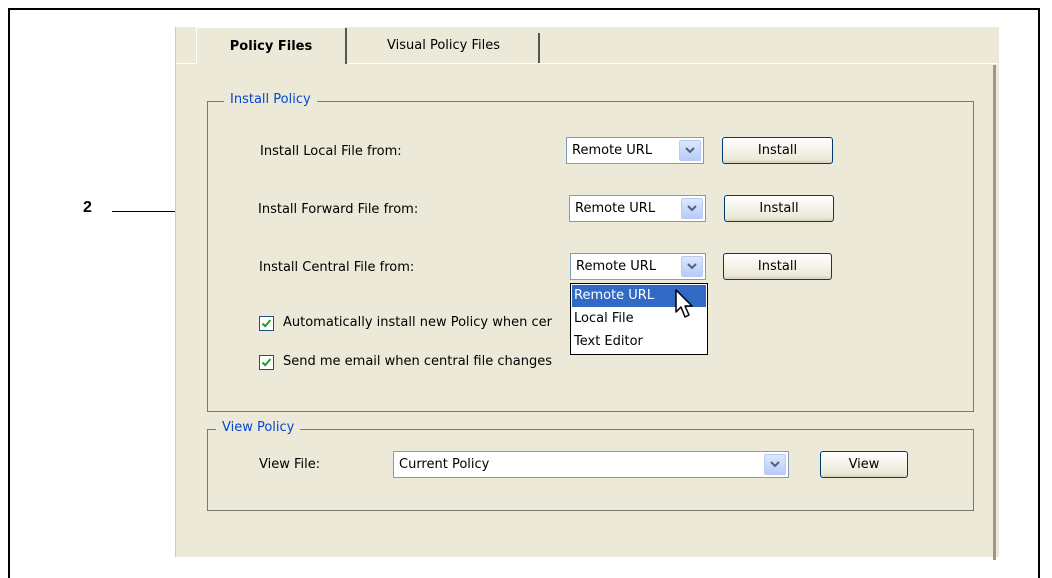 The image size is (1052, 578). I want to click on install-forward-button: Install, so click(779, 208).